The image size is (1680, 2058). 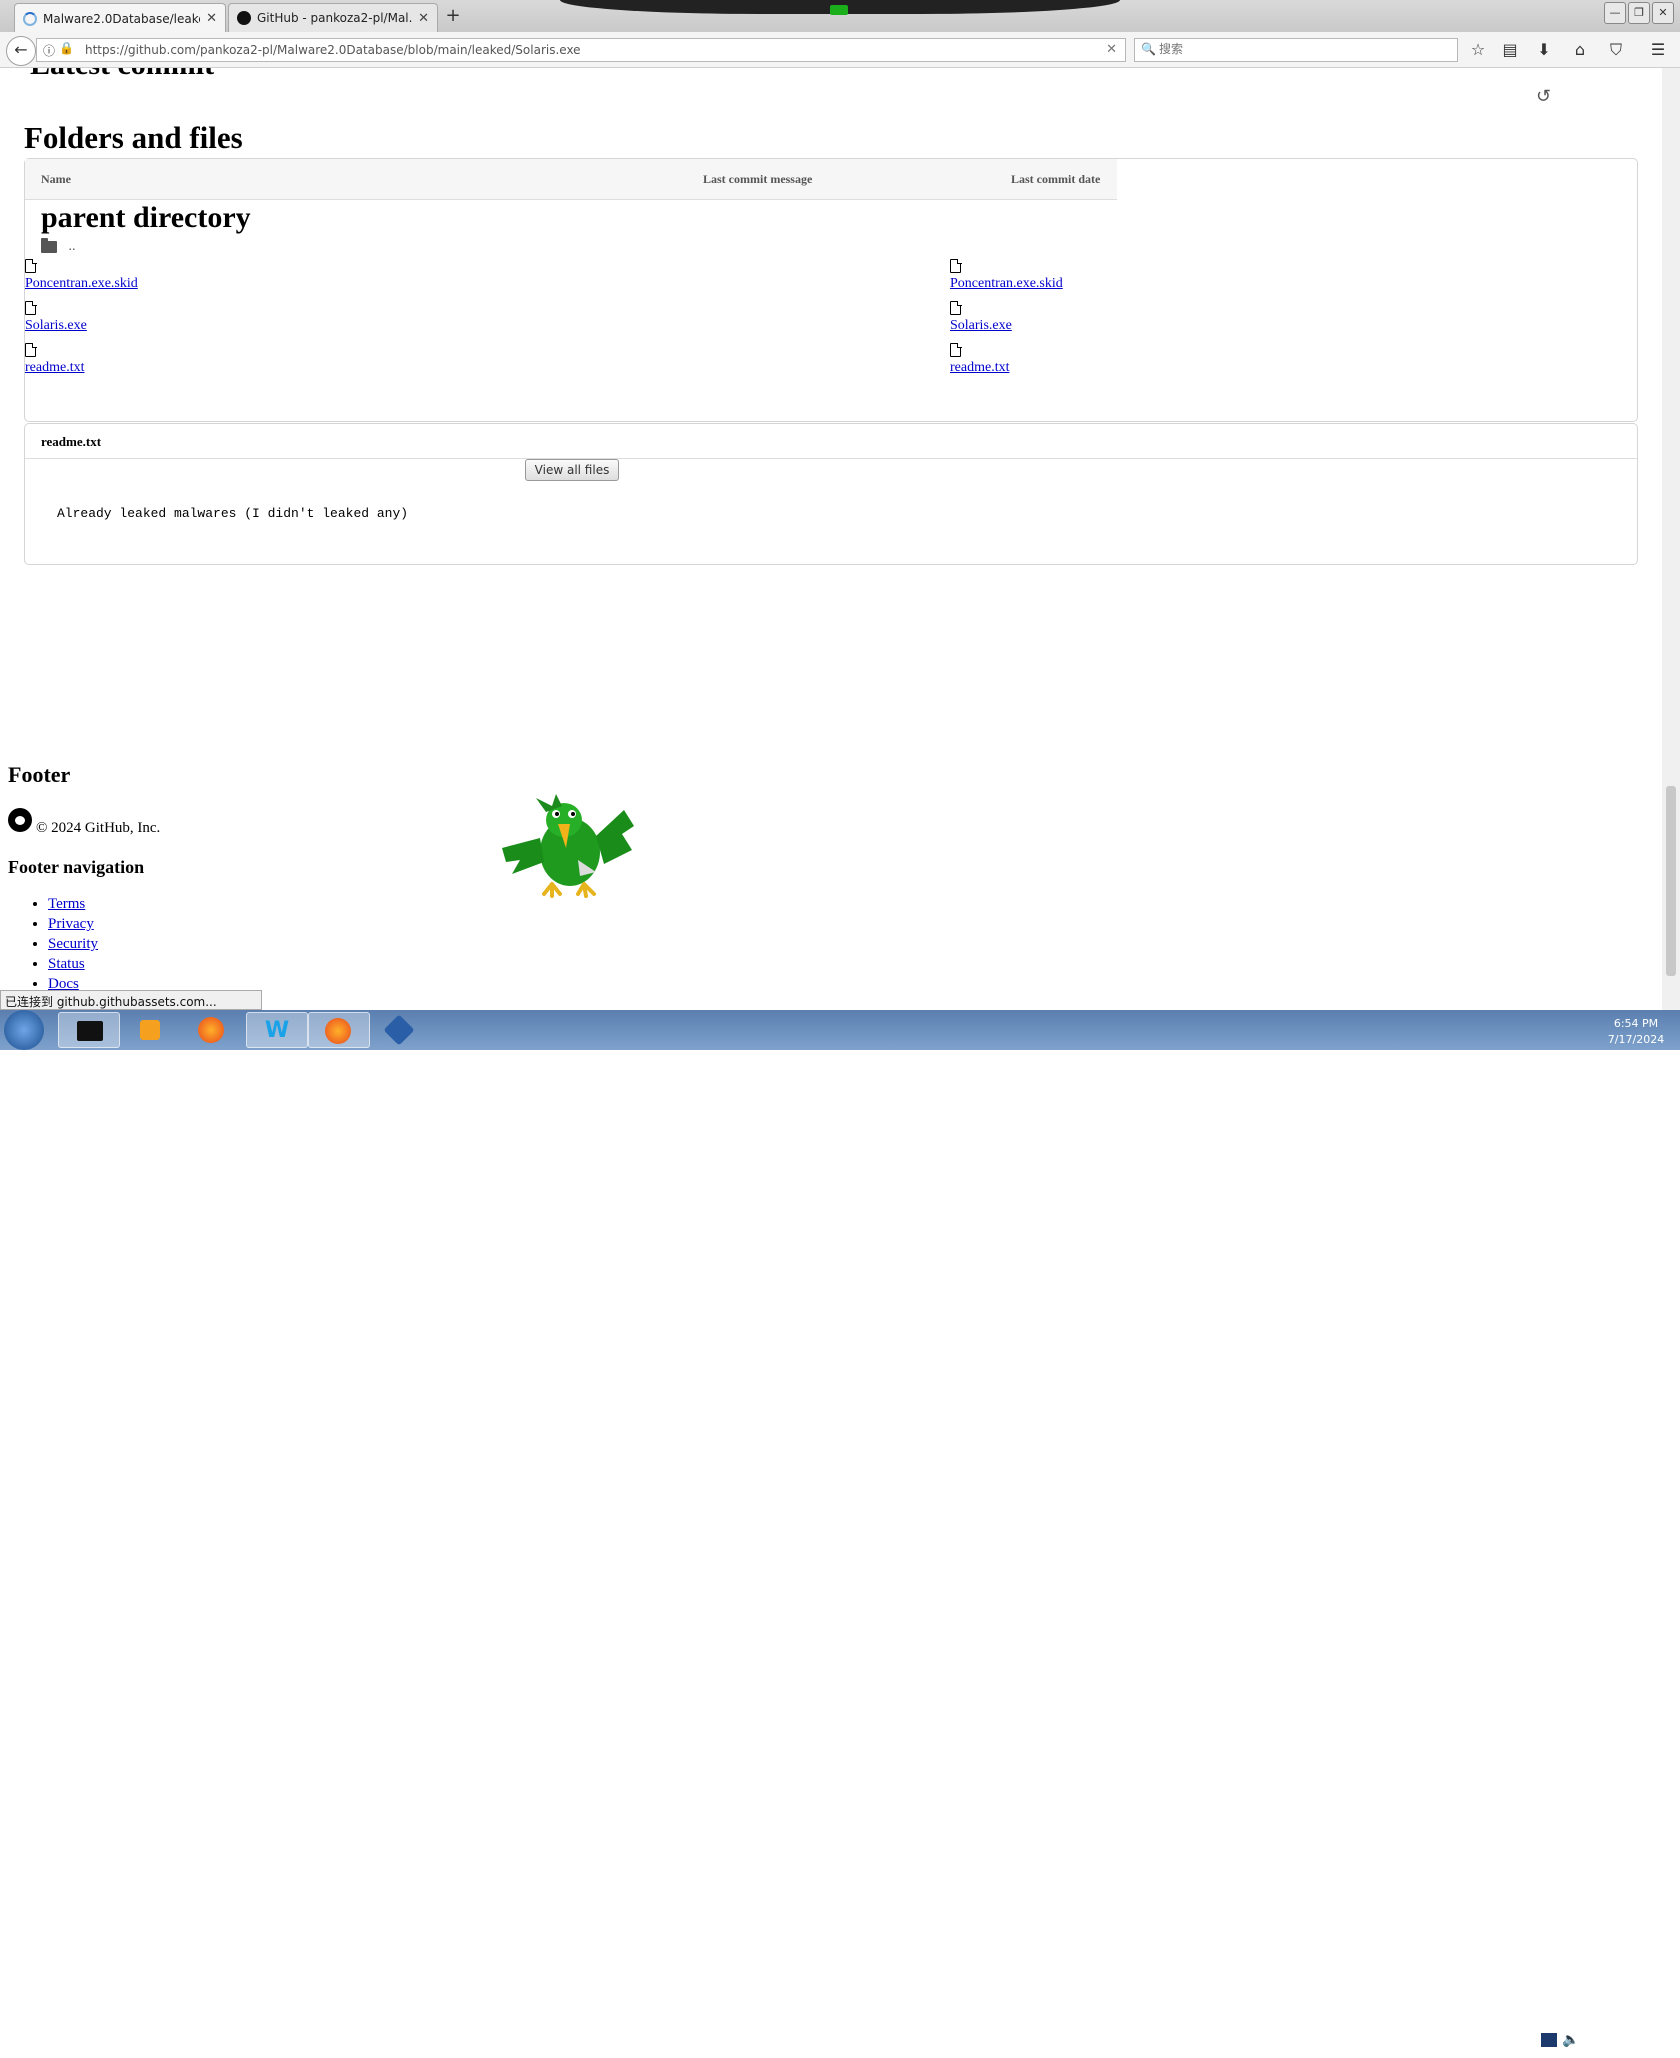 I want to click on scrollbar-thumb, so click(x=1671, y=881).